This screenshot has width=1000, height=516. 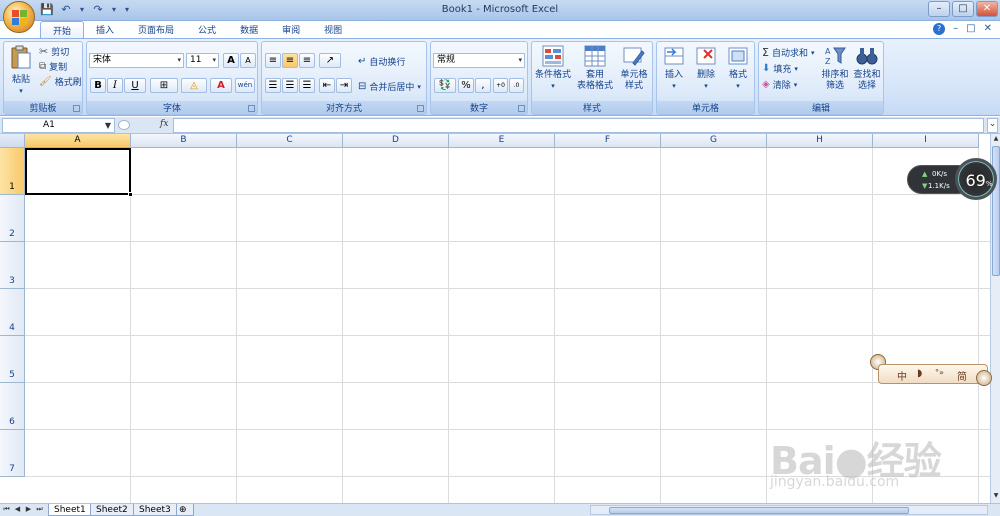 What do you see at coordinates (420, 108) in the screenshot?
I see `alignment-launcher-icon` at bounding box center [420, 108].